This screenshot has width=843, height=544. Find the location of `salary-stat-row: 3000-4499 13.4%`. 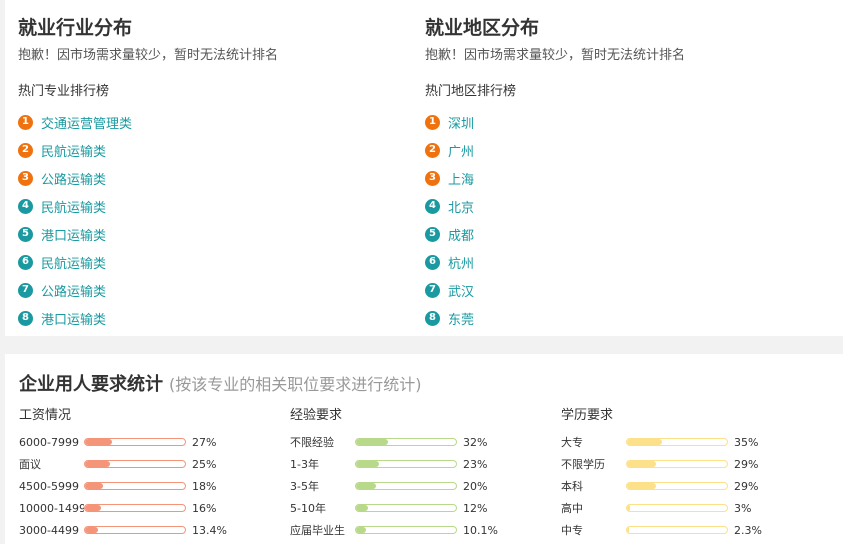

salary-stat-row: 3000-4499 13.4% is located at coordinates (149, 530).